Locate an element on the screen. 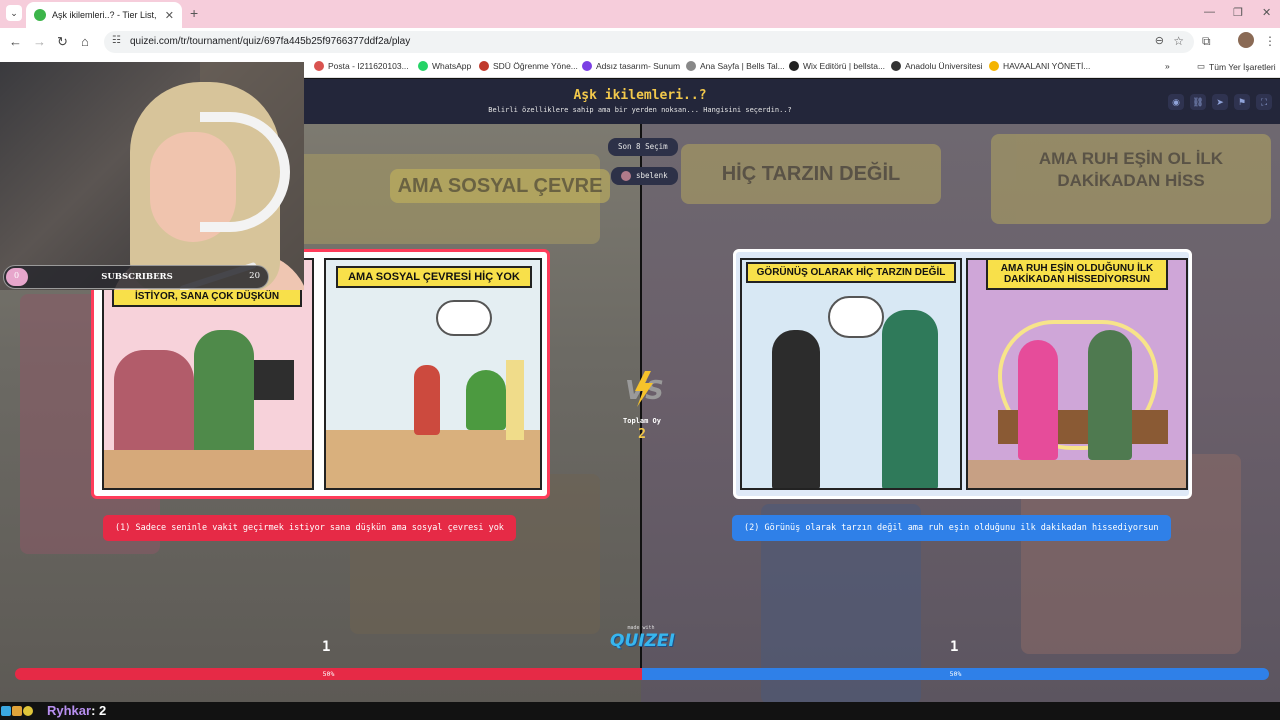 The width and height of the screenshot is (1280, 720). header-actions: ◉ ⛓ ➤ ⚑ ⛶ is located at coordinates (1220, 102).